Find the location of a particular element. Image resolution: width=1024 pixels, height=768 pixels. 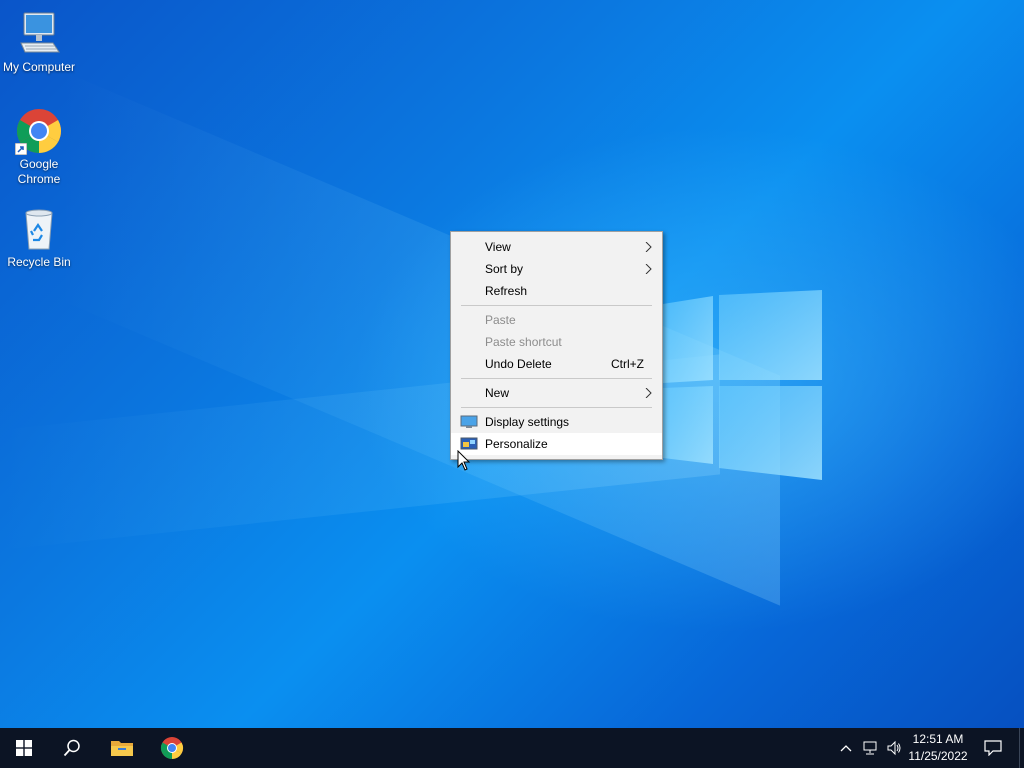

chevron-up-icon is located at coordinates (846, 748).